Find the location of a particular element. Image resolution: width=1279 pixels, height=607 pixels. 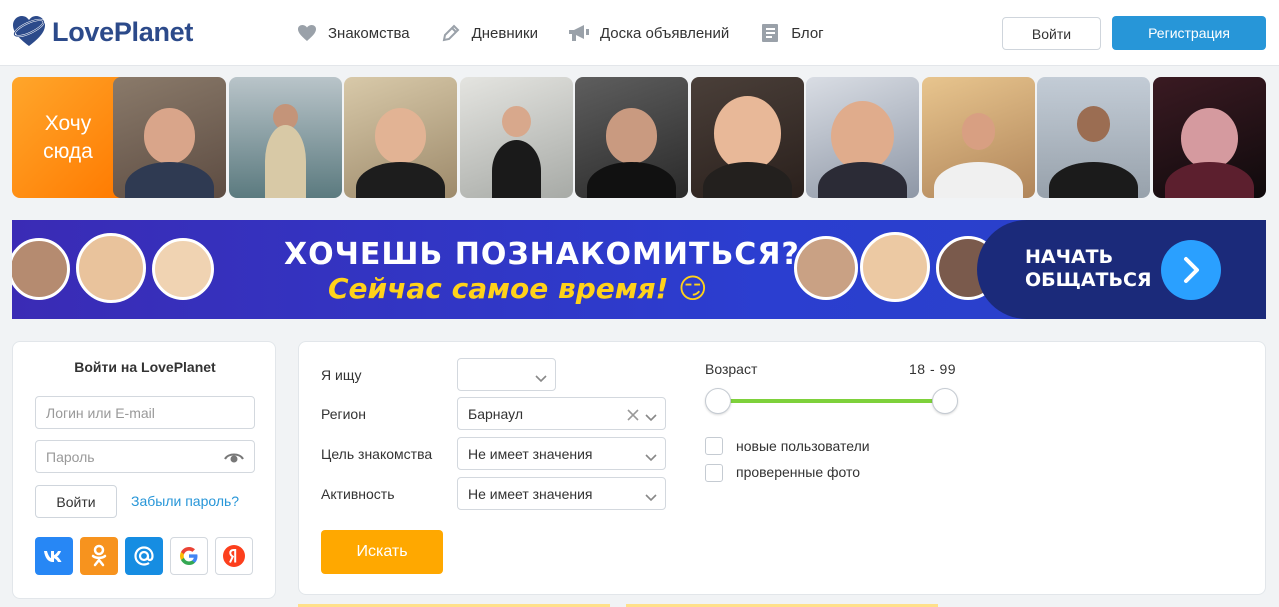

vk-icon is located at coordinates (53, 556).